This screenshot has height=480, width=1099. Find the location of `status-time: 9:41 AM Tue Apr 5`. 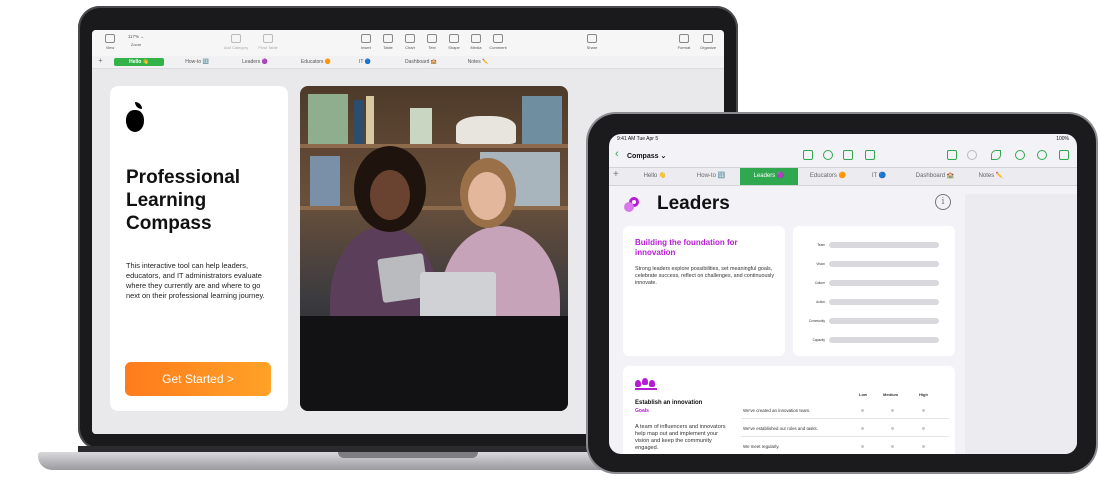

status-time: 9:41 AM Tue Apr 5 is located at coordinates (638, 139).